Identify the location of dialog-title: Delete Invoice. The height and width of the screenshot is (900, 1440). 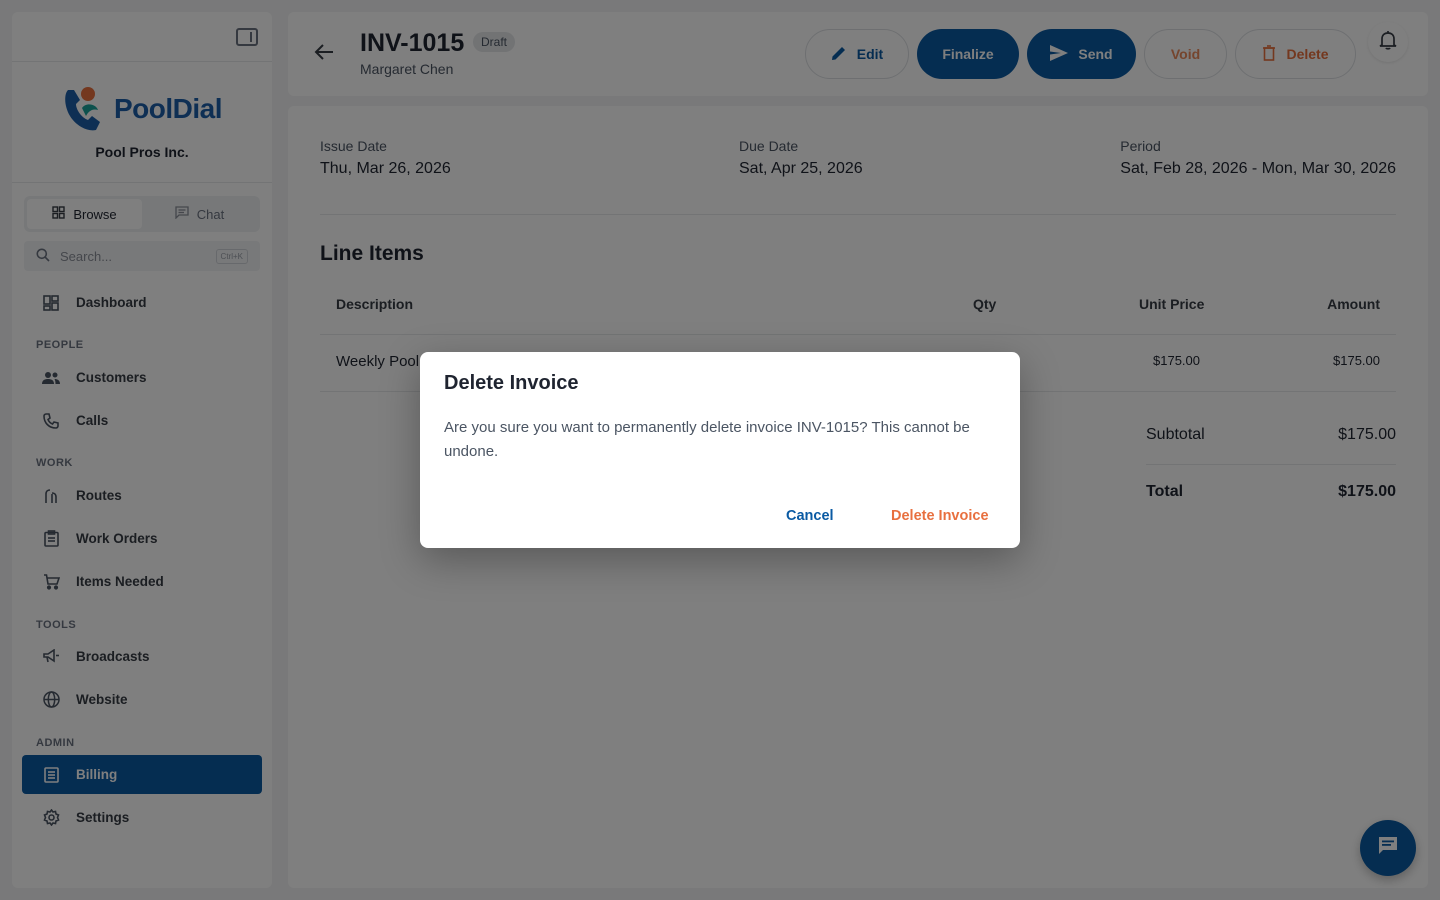
(511, 383).